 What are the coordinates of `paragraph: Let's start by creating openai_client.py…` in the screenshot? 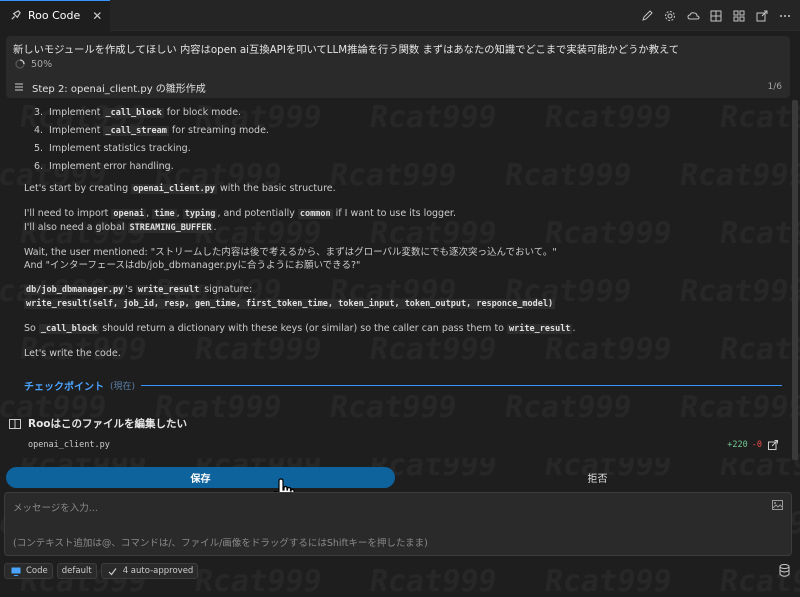 It's located at (180, 188).